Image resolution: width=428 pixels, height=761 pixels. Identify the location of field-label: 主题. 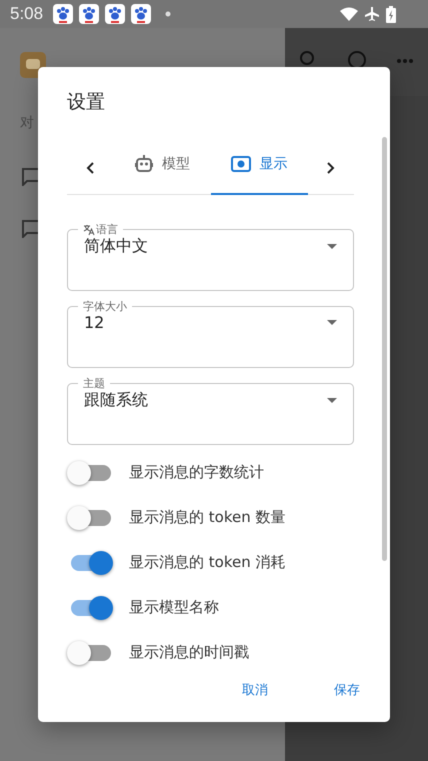
(94, 383).